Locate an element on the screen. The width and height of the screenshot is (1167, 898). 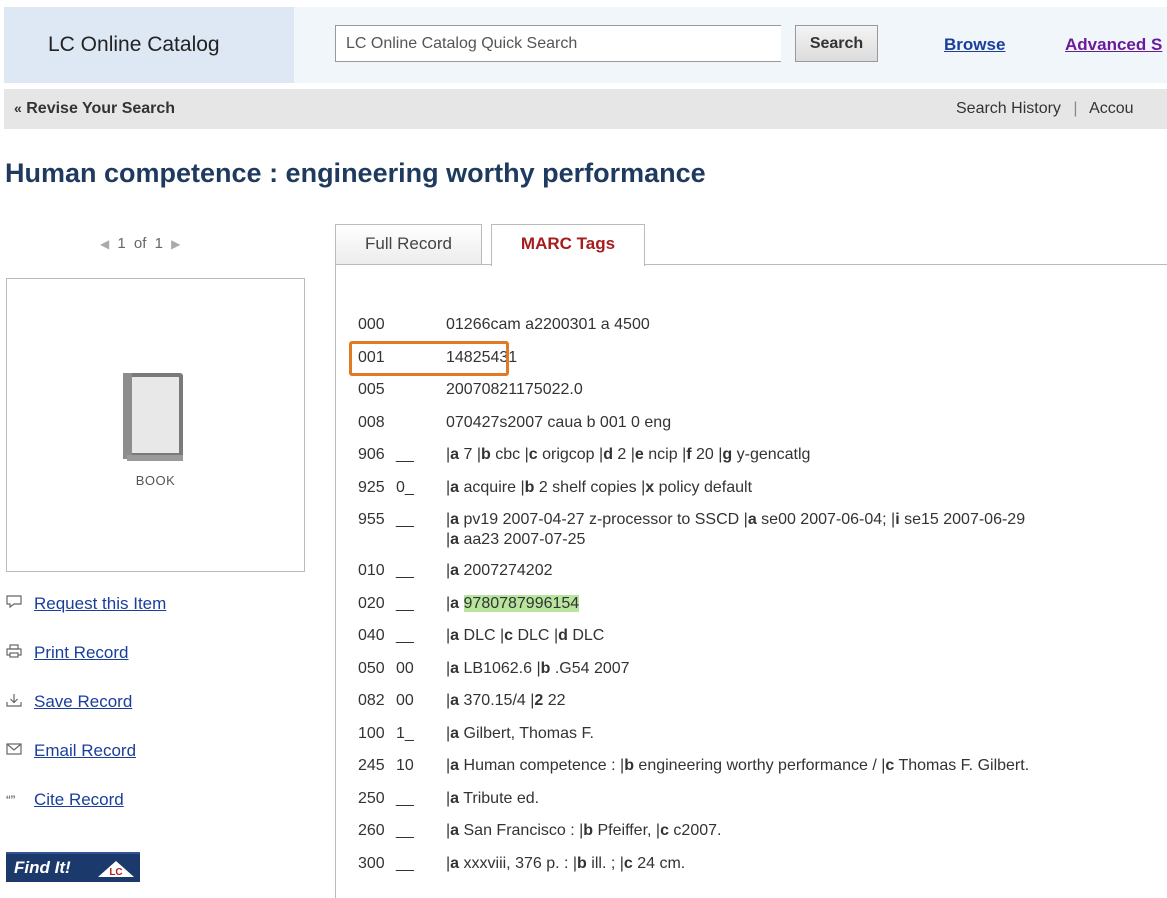
pager-current: 1 is located at coordinates (121, 243).